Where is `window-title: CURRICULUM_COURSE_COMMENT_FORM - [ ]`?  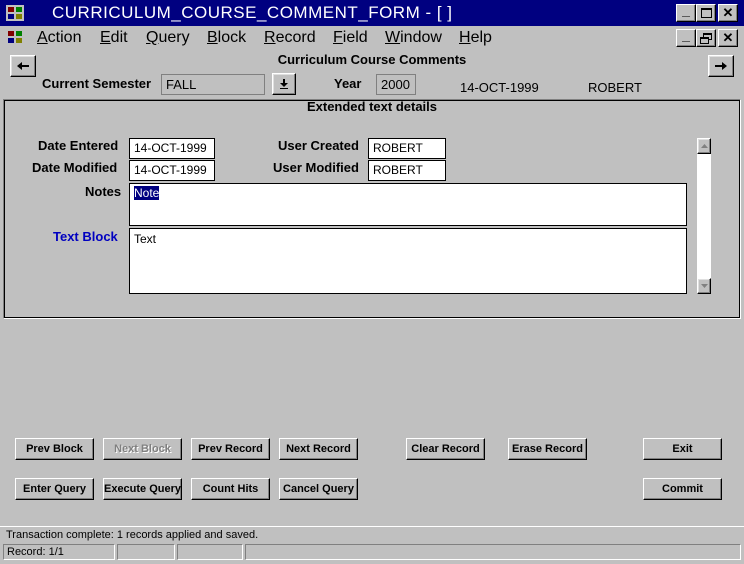 window-title: CURRICULUM_COURSE_COMMENT_FORM - [ ] is located at coordinates (252, 12).